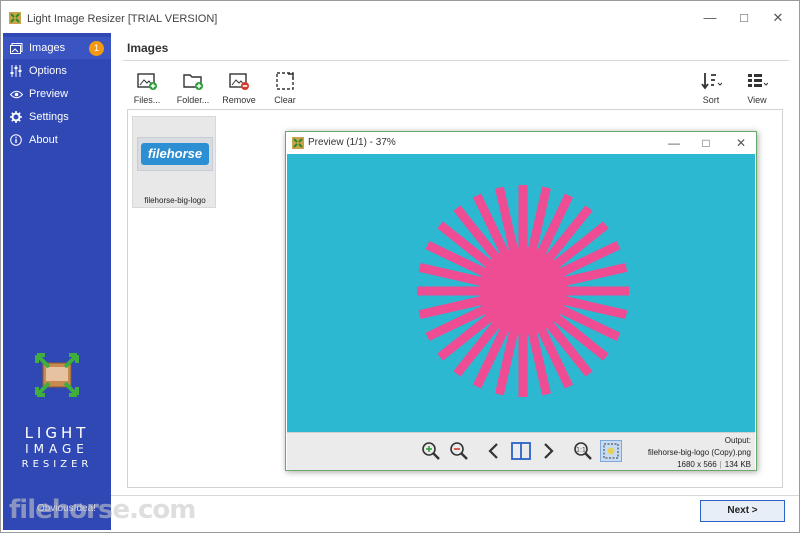 This screenshot has width=800, height=533. I want to click on sidebar-item-preview: Preview, so click(57, 94).